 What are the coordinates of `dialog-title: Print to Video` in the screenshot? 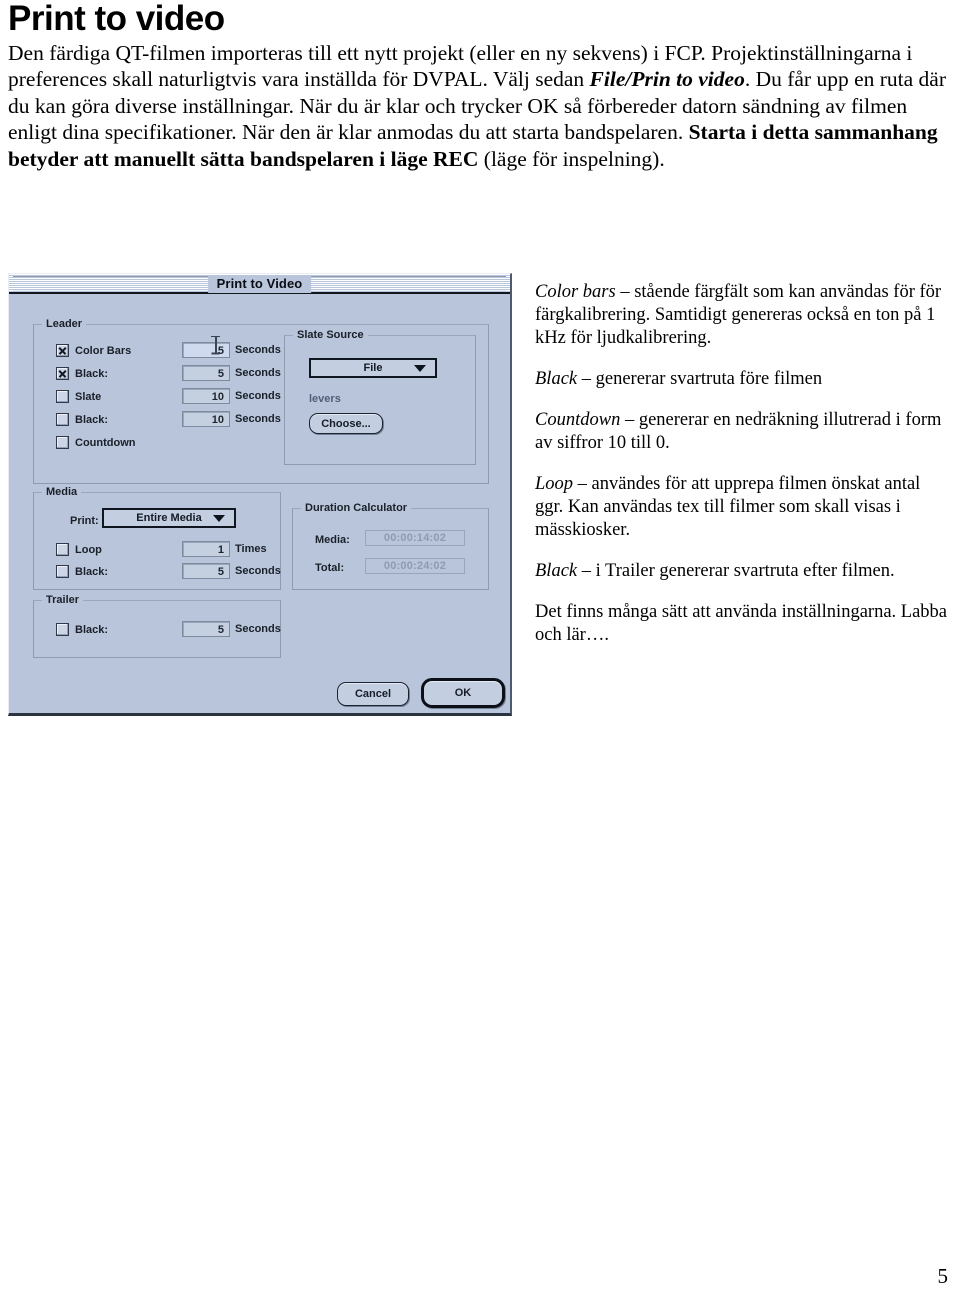 It's located at (259, 284).